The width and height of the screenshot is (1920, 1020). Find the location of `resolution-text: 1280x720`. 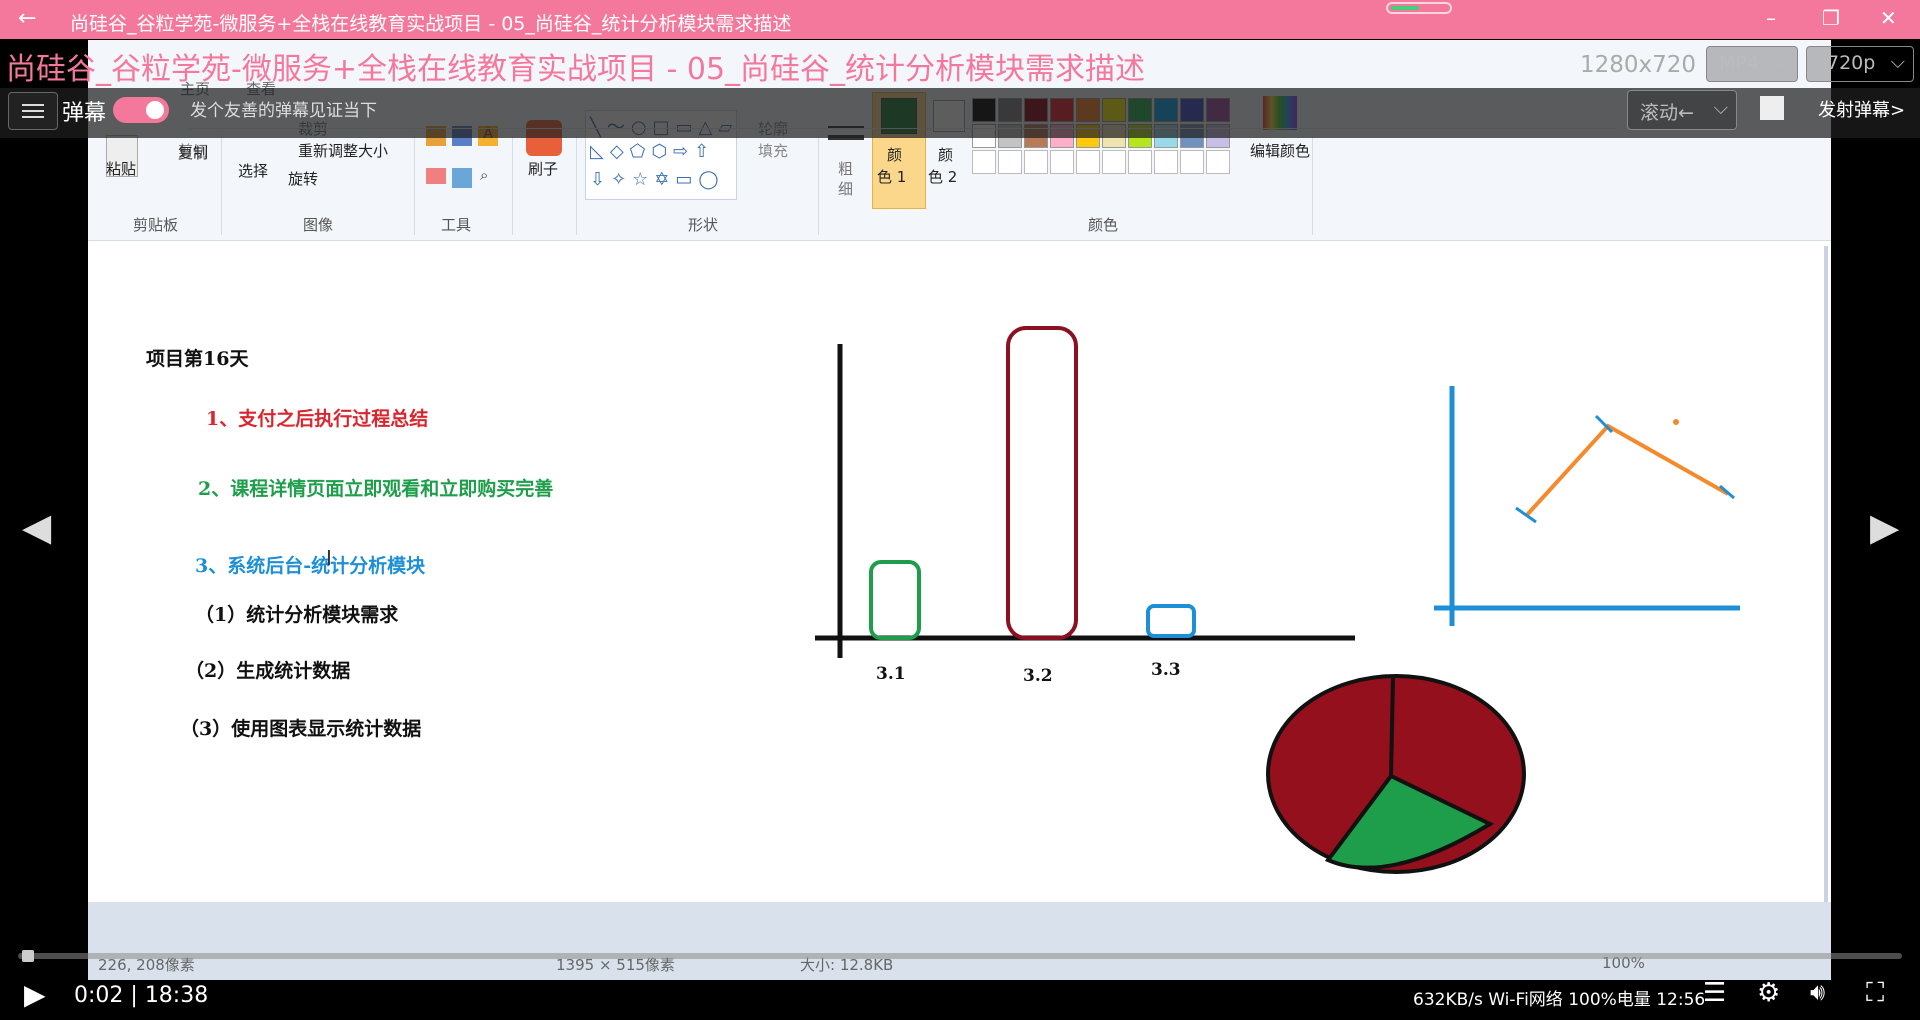

resolution-text: 1280x720 is located at coordinates (1638, 65).